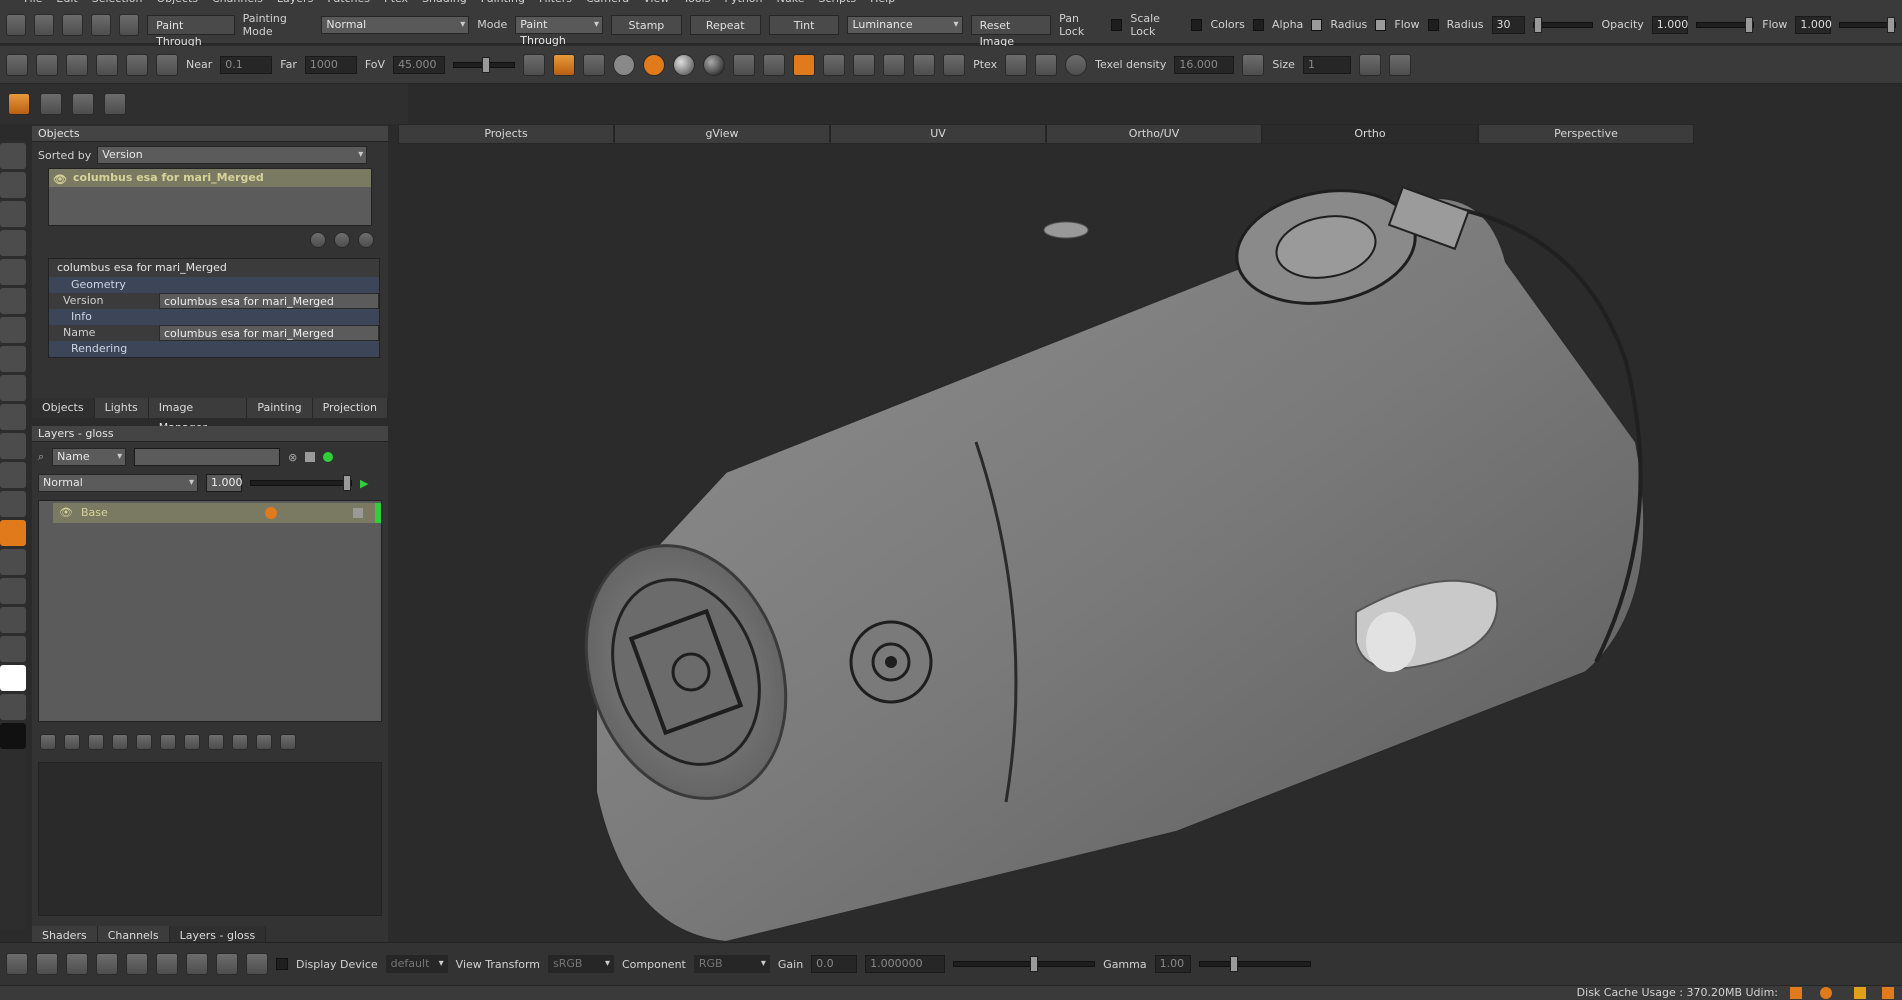 The image size is (1902, 1000). I want to click on display-device-select: default, so click(416, 964).